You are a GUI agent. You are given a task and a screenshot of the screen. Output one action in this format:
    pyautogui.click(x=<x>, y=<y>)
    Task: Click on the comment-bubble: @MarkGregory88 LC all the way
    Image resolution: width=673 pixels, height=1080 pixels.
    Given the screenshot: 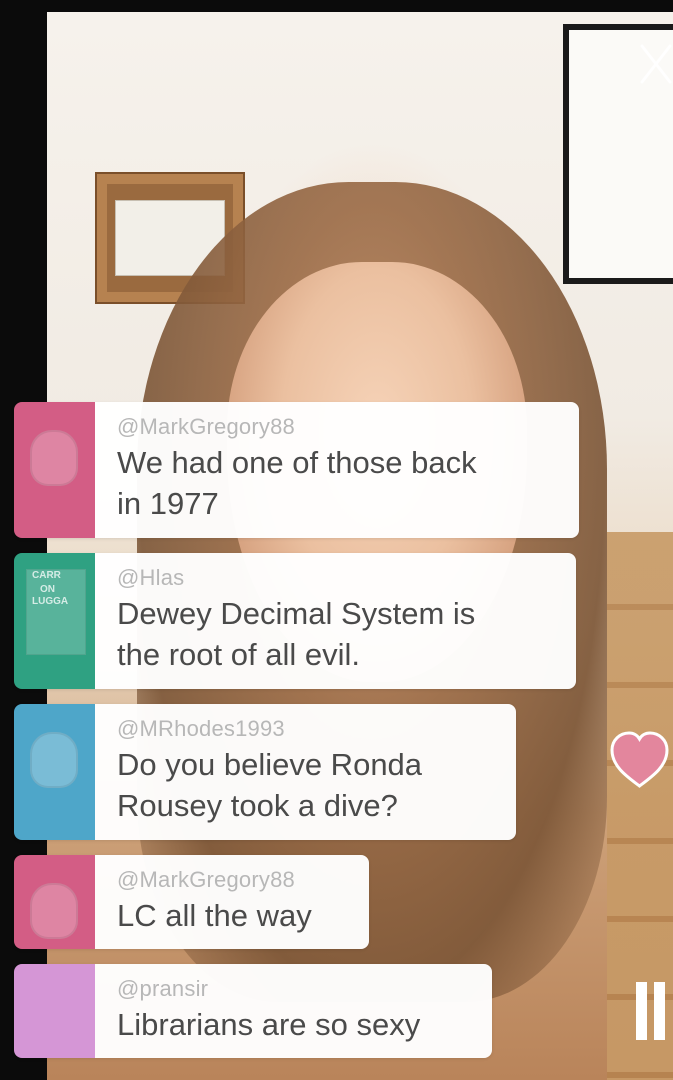 What is the action you would take?
    pyautogui.click(x=232, y=902)
    